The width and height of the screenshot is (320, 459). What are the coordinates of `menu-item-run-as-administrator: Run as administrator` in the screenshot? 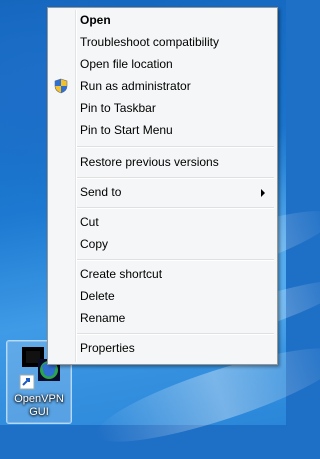 It's located at (162, 86).